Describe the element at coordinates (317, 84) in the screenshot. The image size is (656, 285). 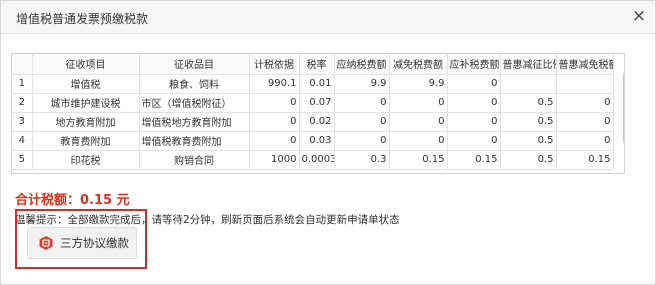
I see `cell-tax-rate: 0.01` at that location.